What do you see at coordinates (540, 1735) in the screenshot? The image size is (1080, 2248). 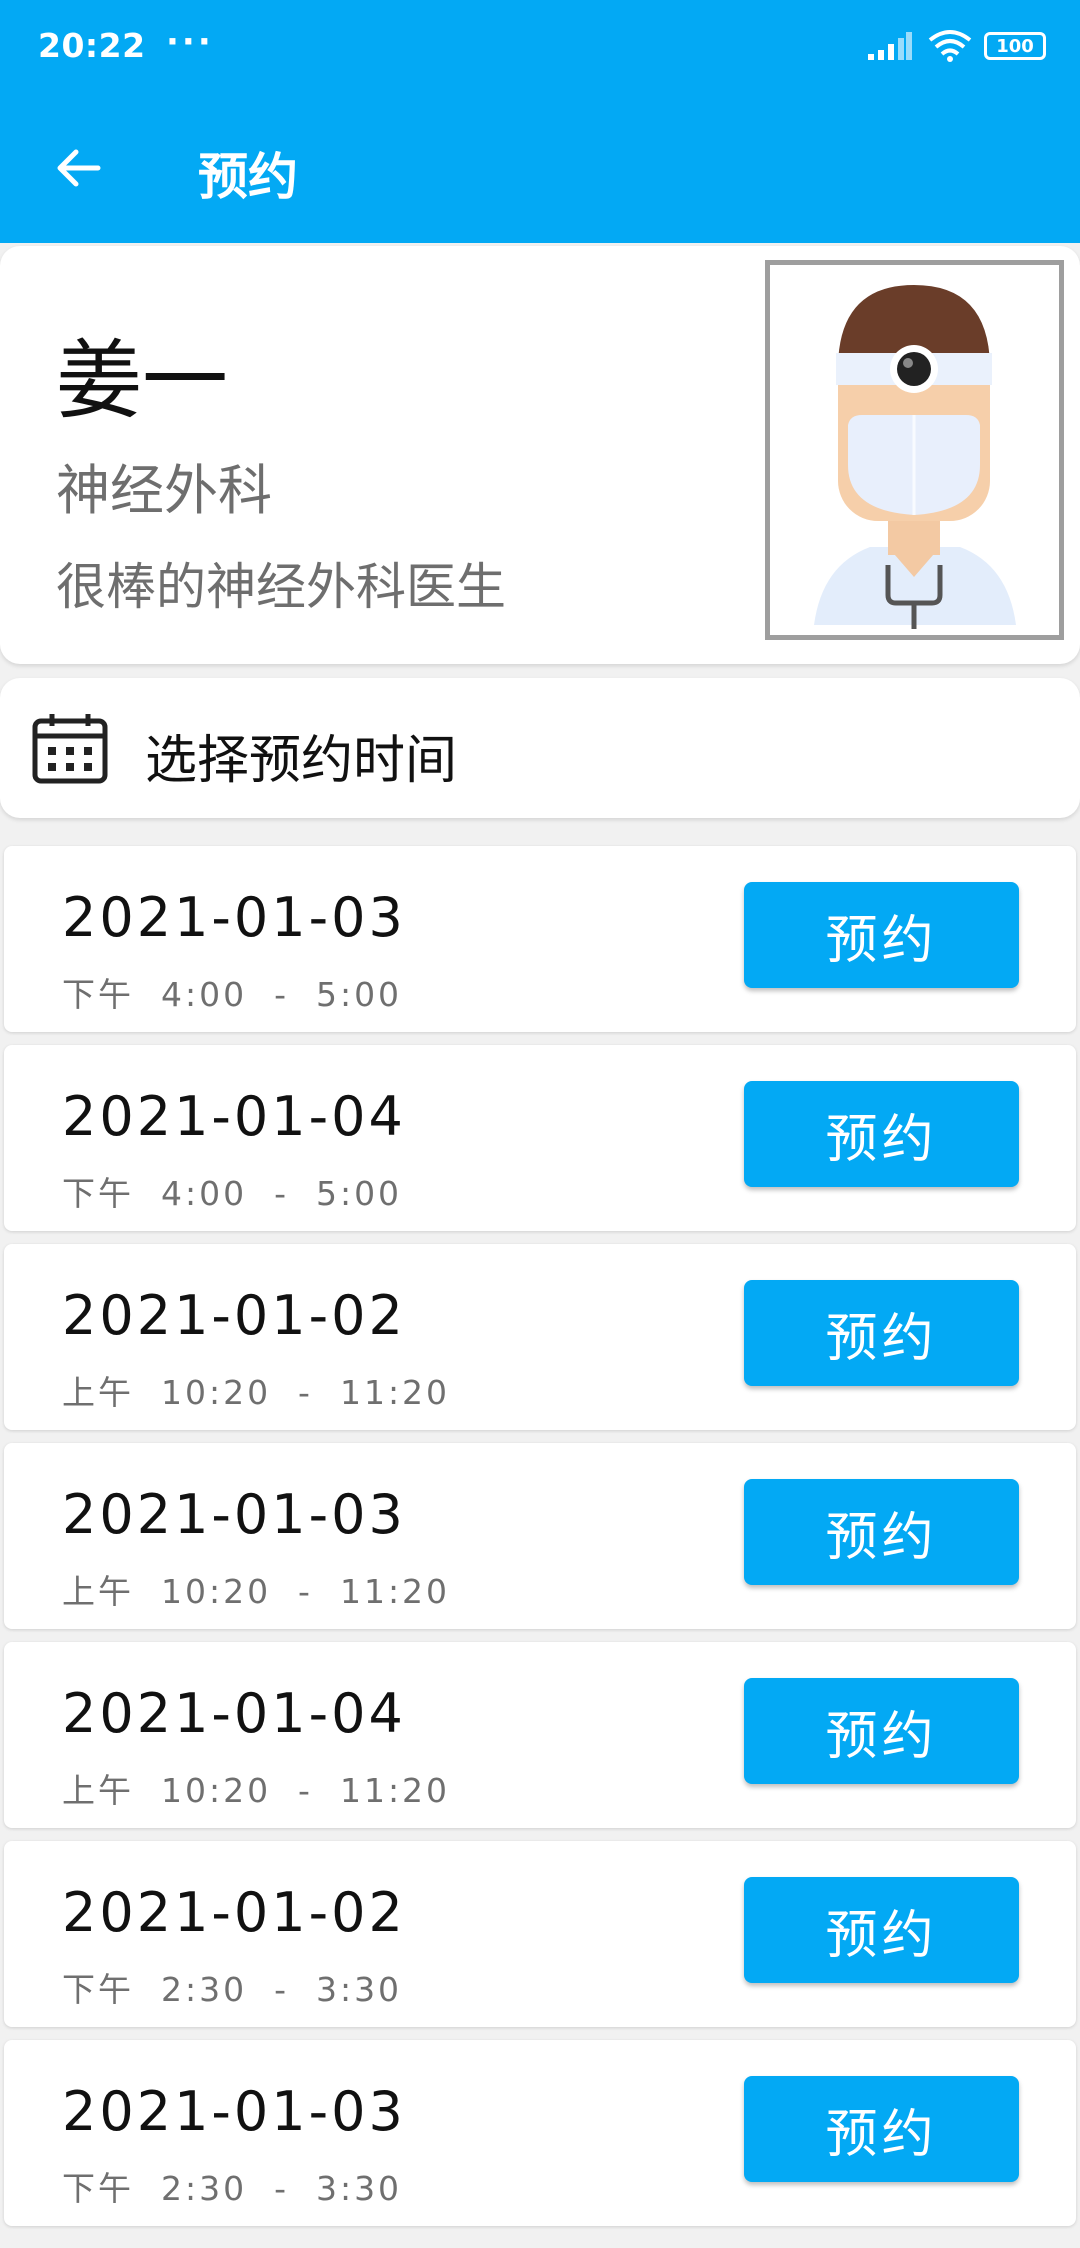 I see `slot-item: 2021-01-04 上午 10:20 - 11:20 预约` at bounding box center [540, 1735].